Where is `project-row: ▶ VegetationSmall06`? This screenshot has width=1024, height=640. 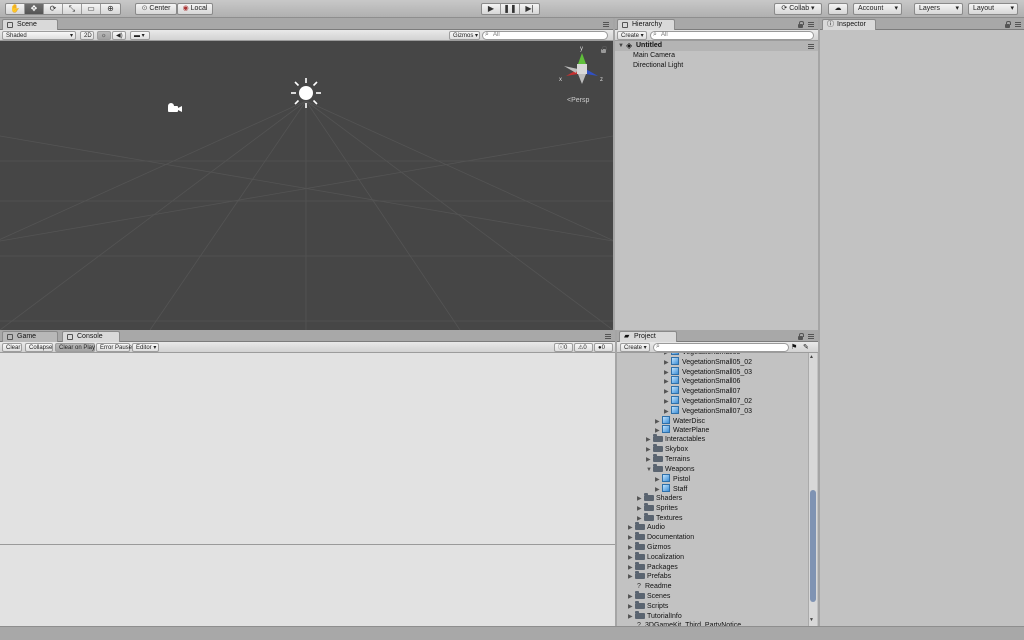 project-row: ▶ VegetationSmall06 is located at coordinates (702, 381).